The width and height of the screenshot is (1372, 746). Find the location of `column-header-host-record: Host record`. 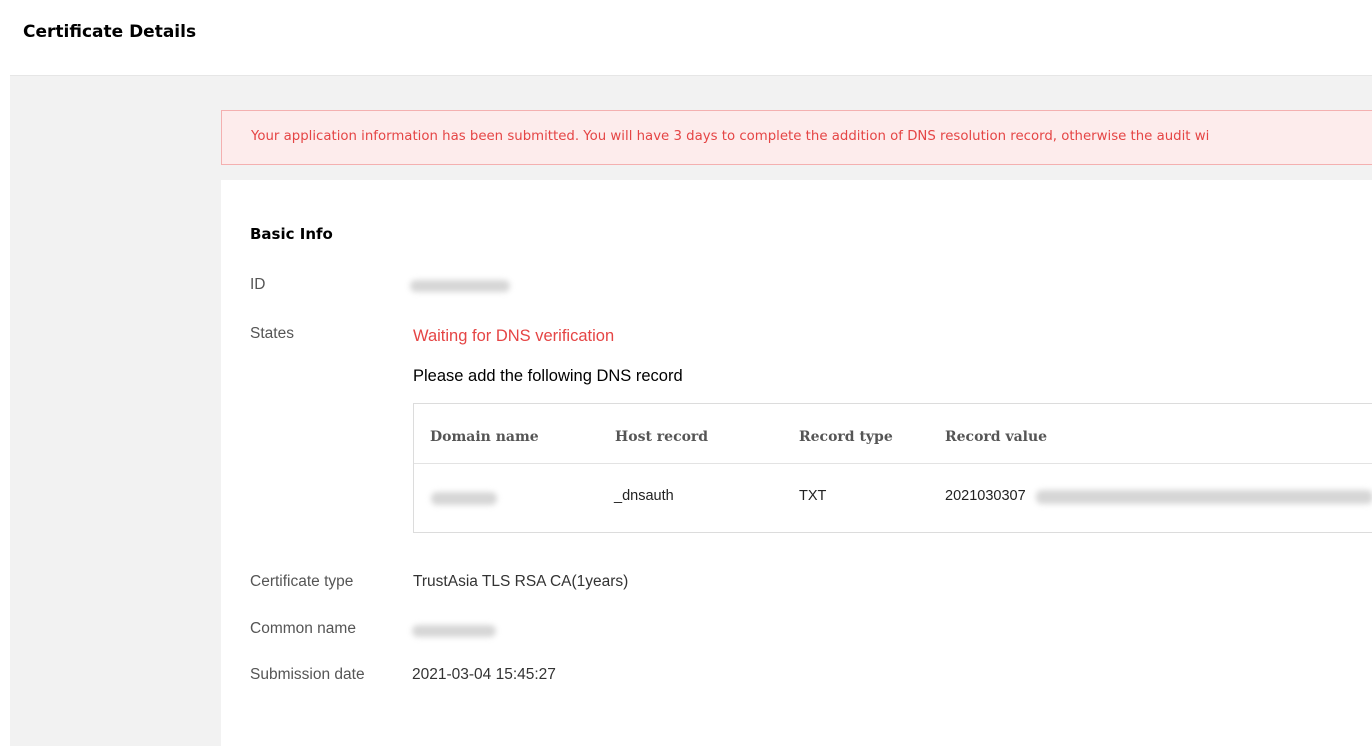

column-header-host-record: Host record is located at coordinates (662, 437).